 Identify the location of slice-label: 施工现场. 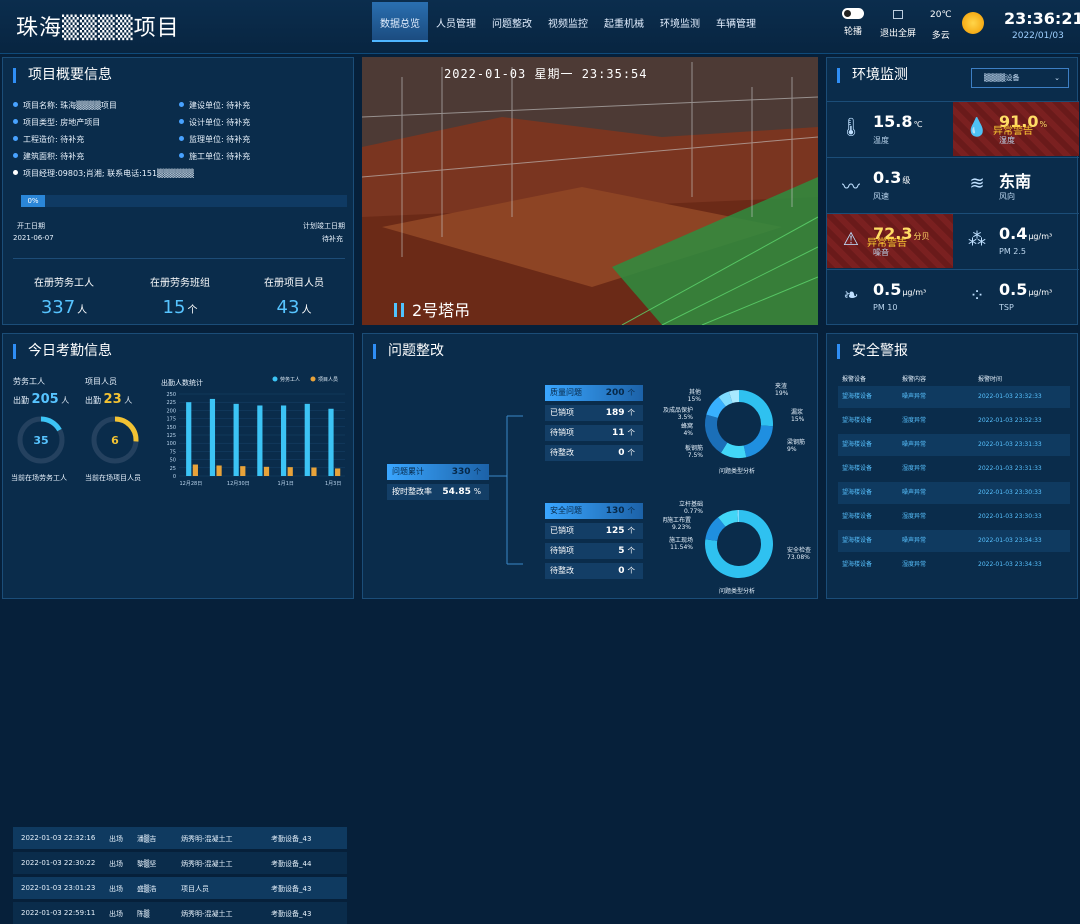
(681, 540).